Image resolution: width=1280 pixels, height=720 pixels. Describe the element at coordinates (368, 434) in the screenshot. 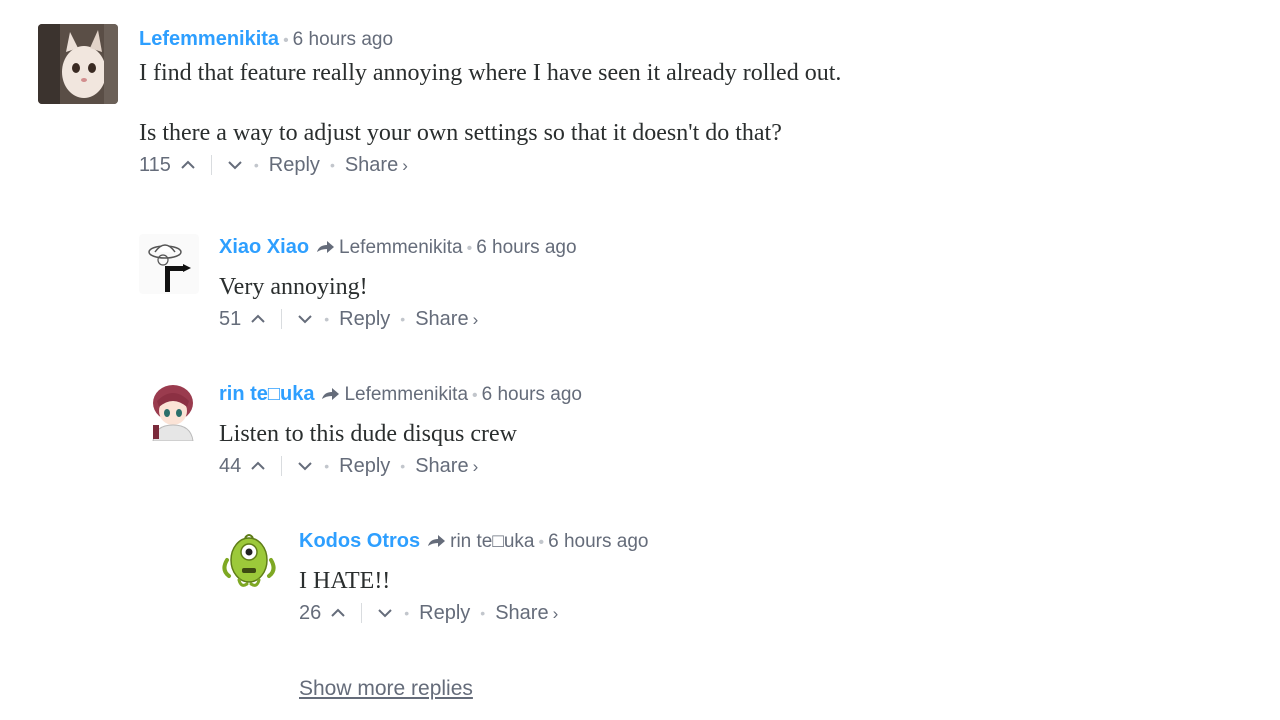

I see `comment-paragraph: Listen to this dude disqus crew` at that location.